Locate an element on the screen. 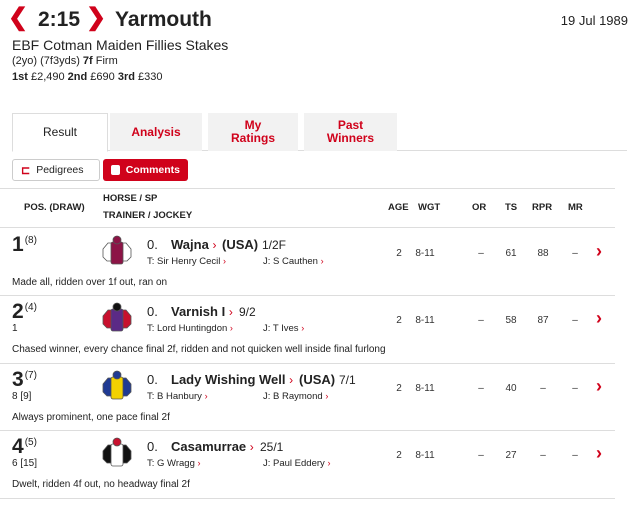  position-number: 4 is located at coordinates (18, 446).